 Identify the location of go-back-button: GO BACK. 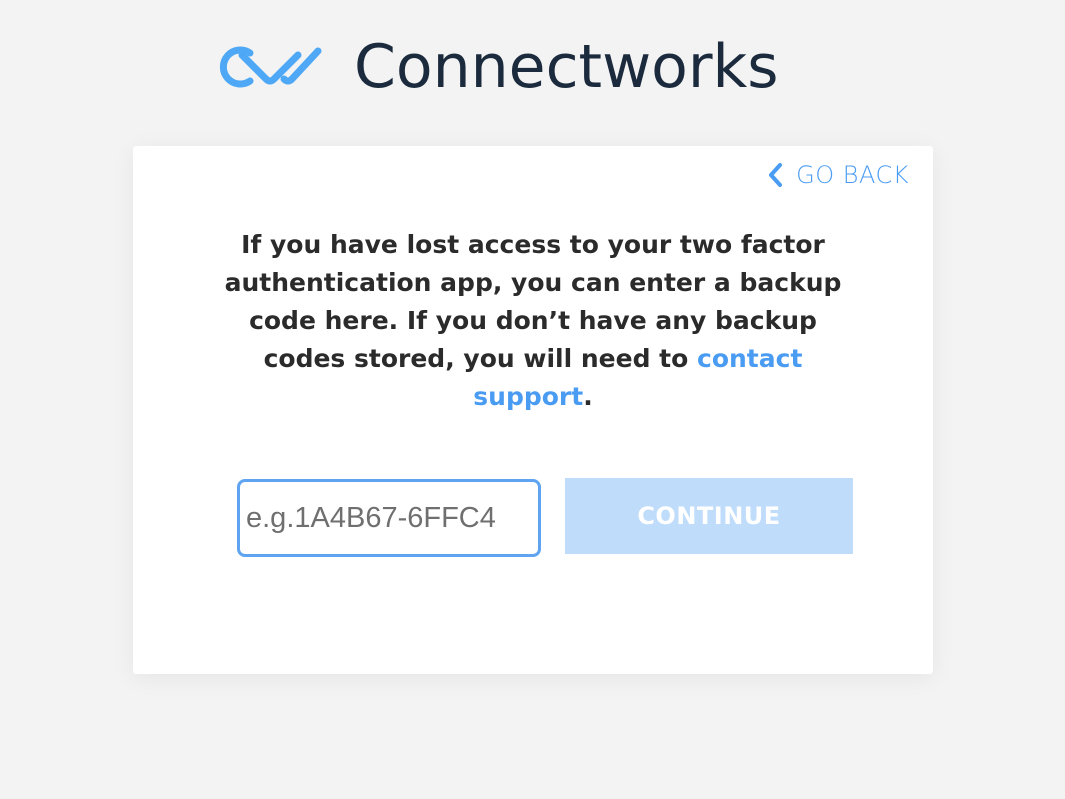
(837, 175).